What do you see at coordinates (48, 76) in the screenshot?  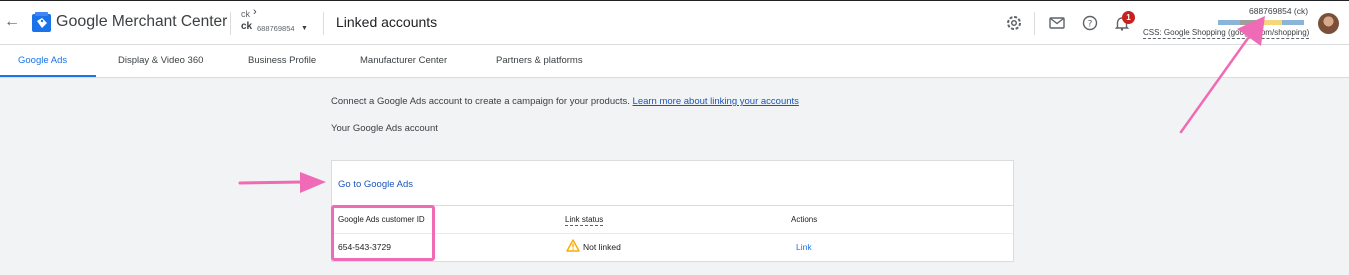 I see `active-tab-indicator` at bounding box center [48, 76].